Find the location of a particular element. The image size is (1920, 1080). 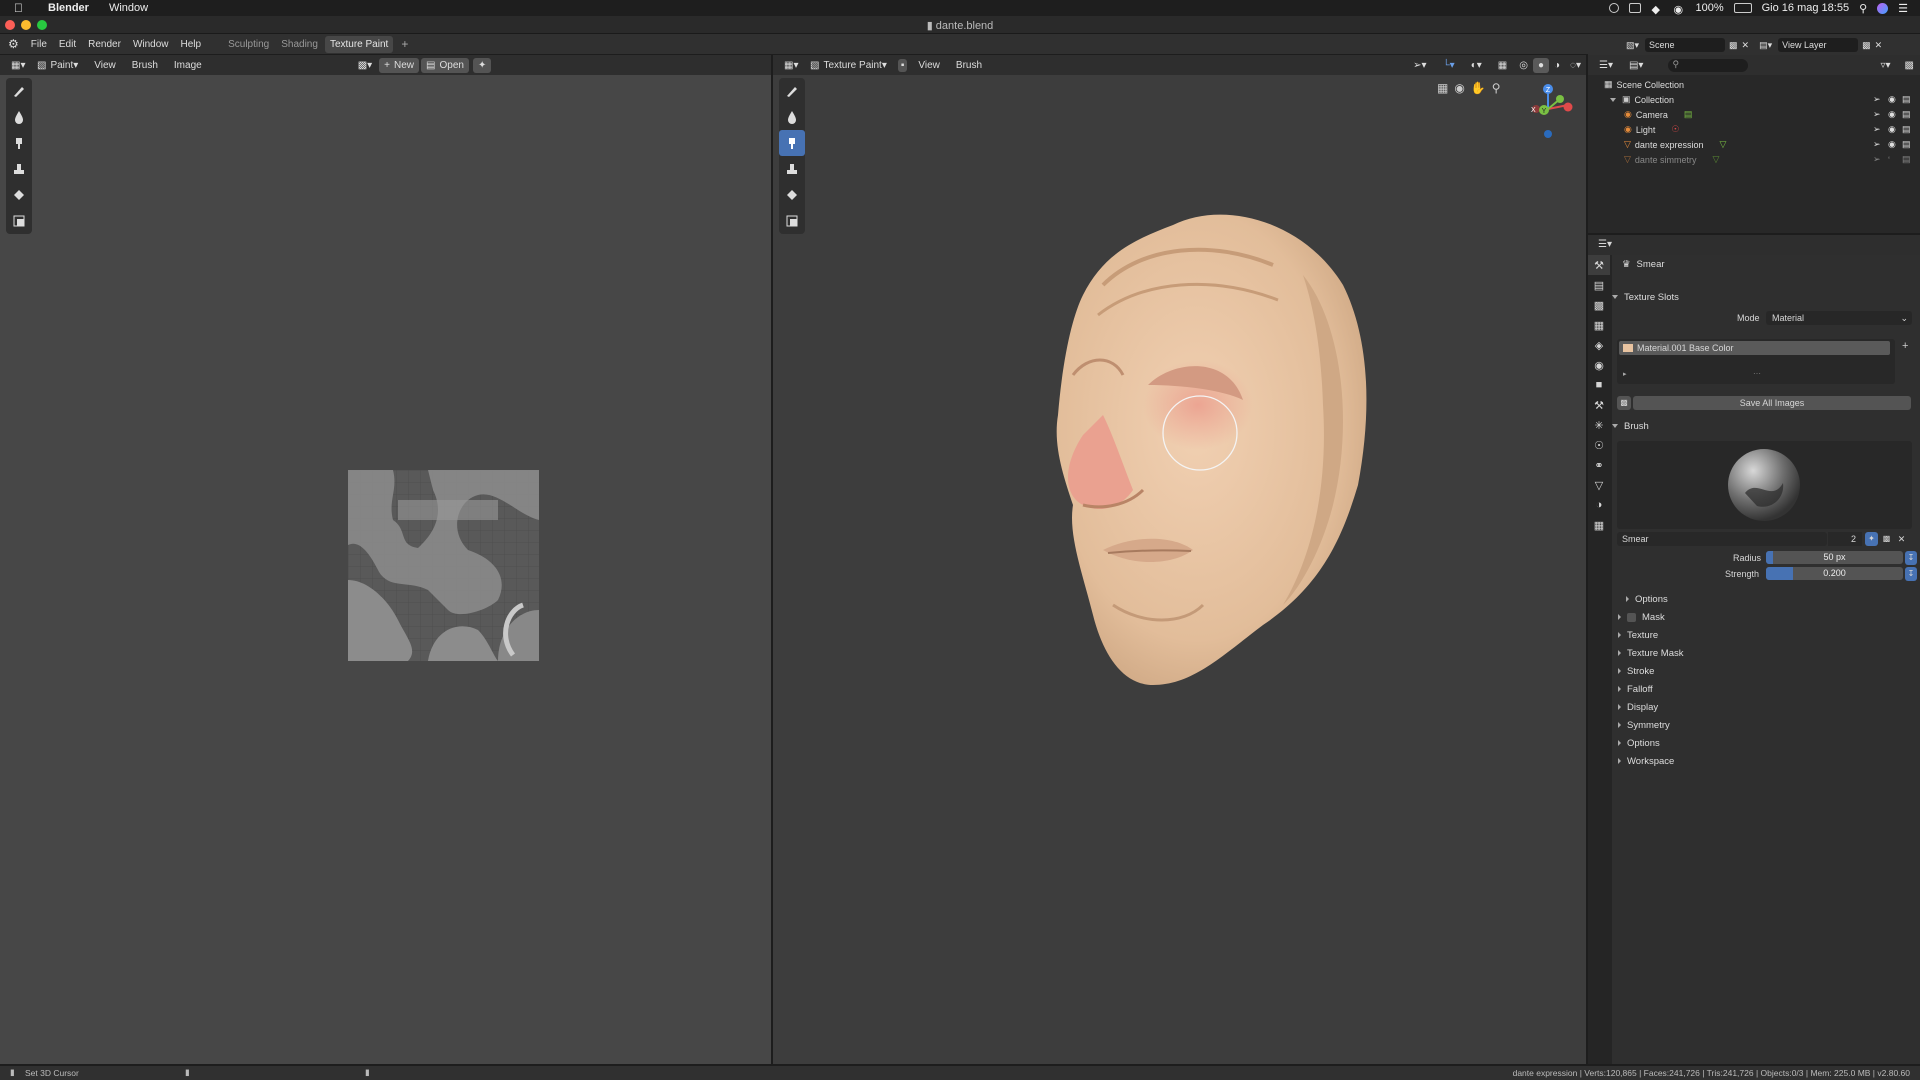

zoom-icon: ⚲ is located at coordinates (1496, 88).